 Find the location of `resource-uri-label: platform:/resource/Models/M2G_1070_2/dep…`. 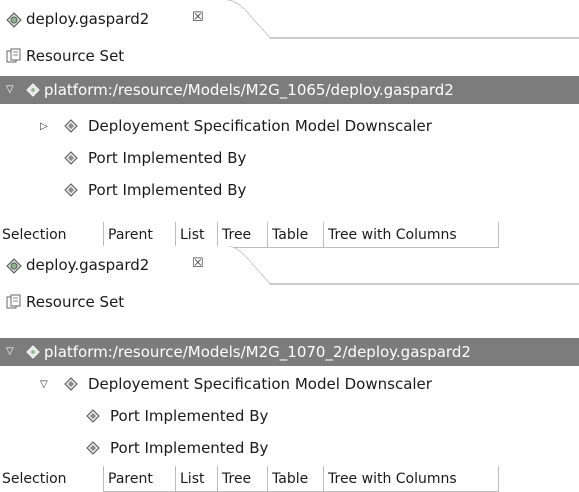

resource-uri-label: platform:/resource/Models/M2G_1070_2/dep… is located at coordinates (257, 352).